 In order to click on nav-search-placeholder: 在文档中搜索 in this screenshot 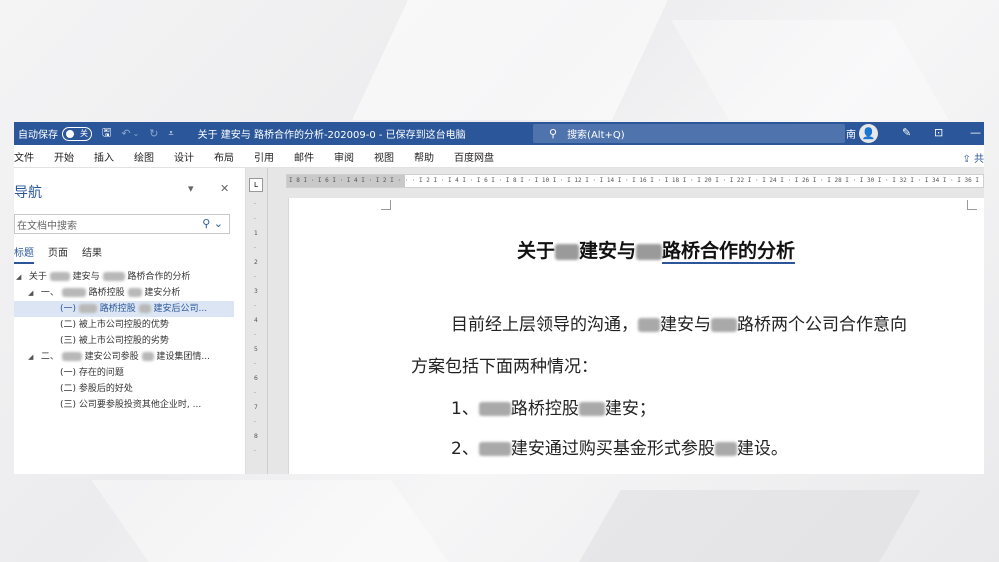, I will do `click(47, 226)`.